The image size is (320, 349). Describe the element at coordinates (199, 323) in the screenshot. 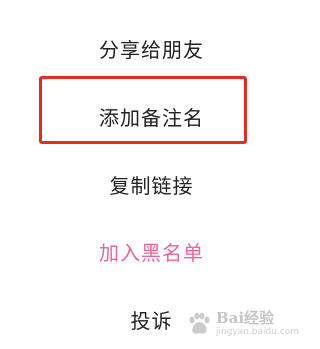

I see `baidu-paw-icon` at that location.